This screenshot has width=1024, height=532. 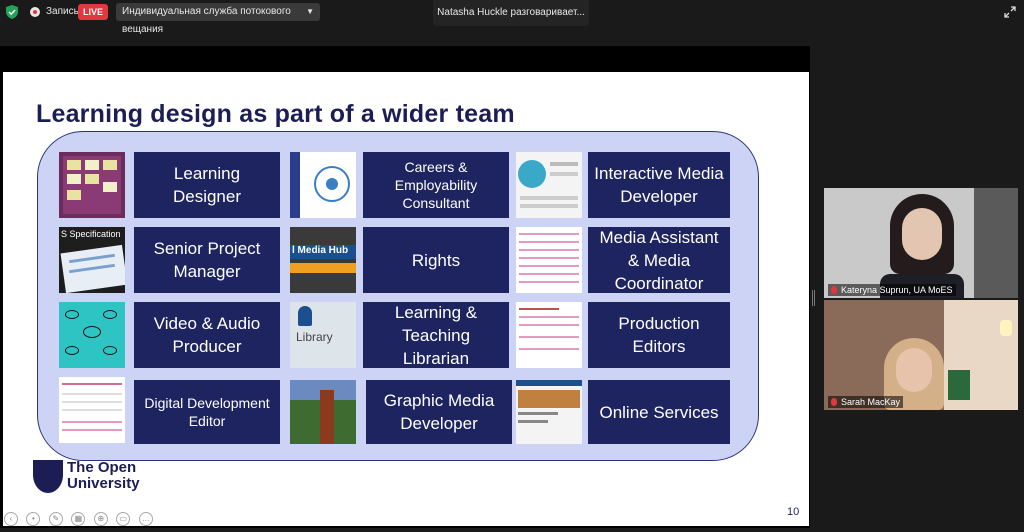 What do you see at coordinates (892, 290) in the screenshot?
I see `participant-name-kateryna: Kateryna Suprun, UA MoES` at bounding box center [892, 290].